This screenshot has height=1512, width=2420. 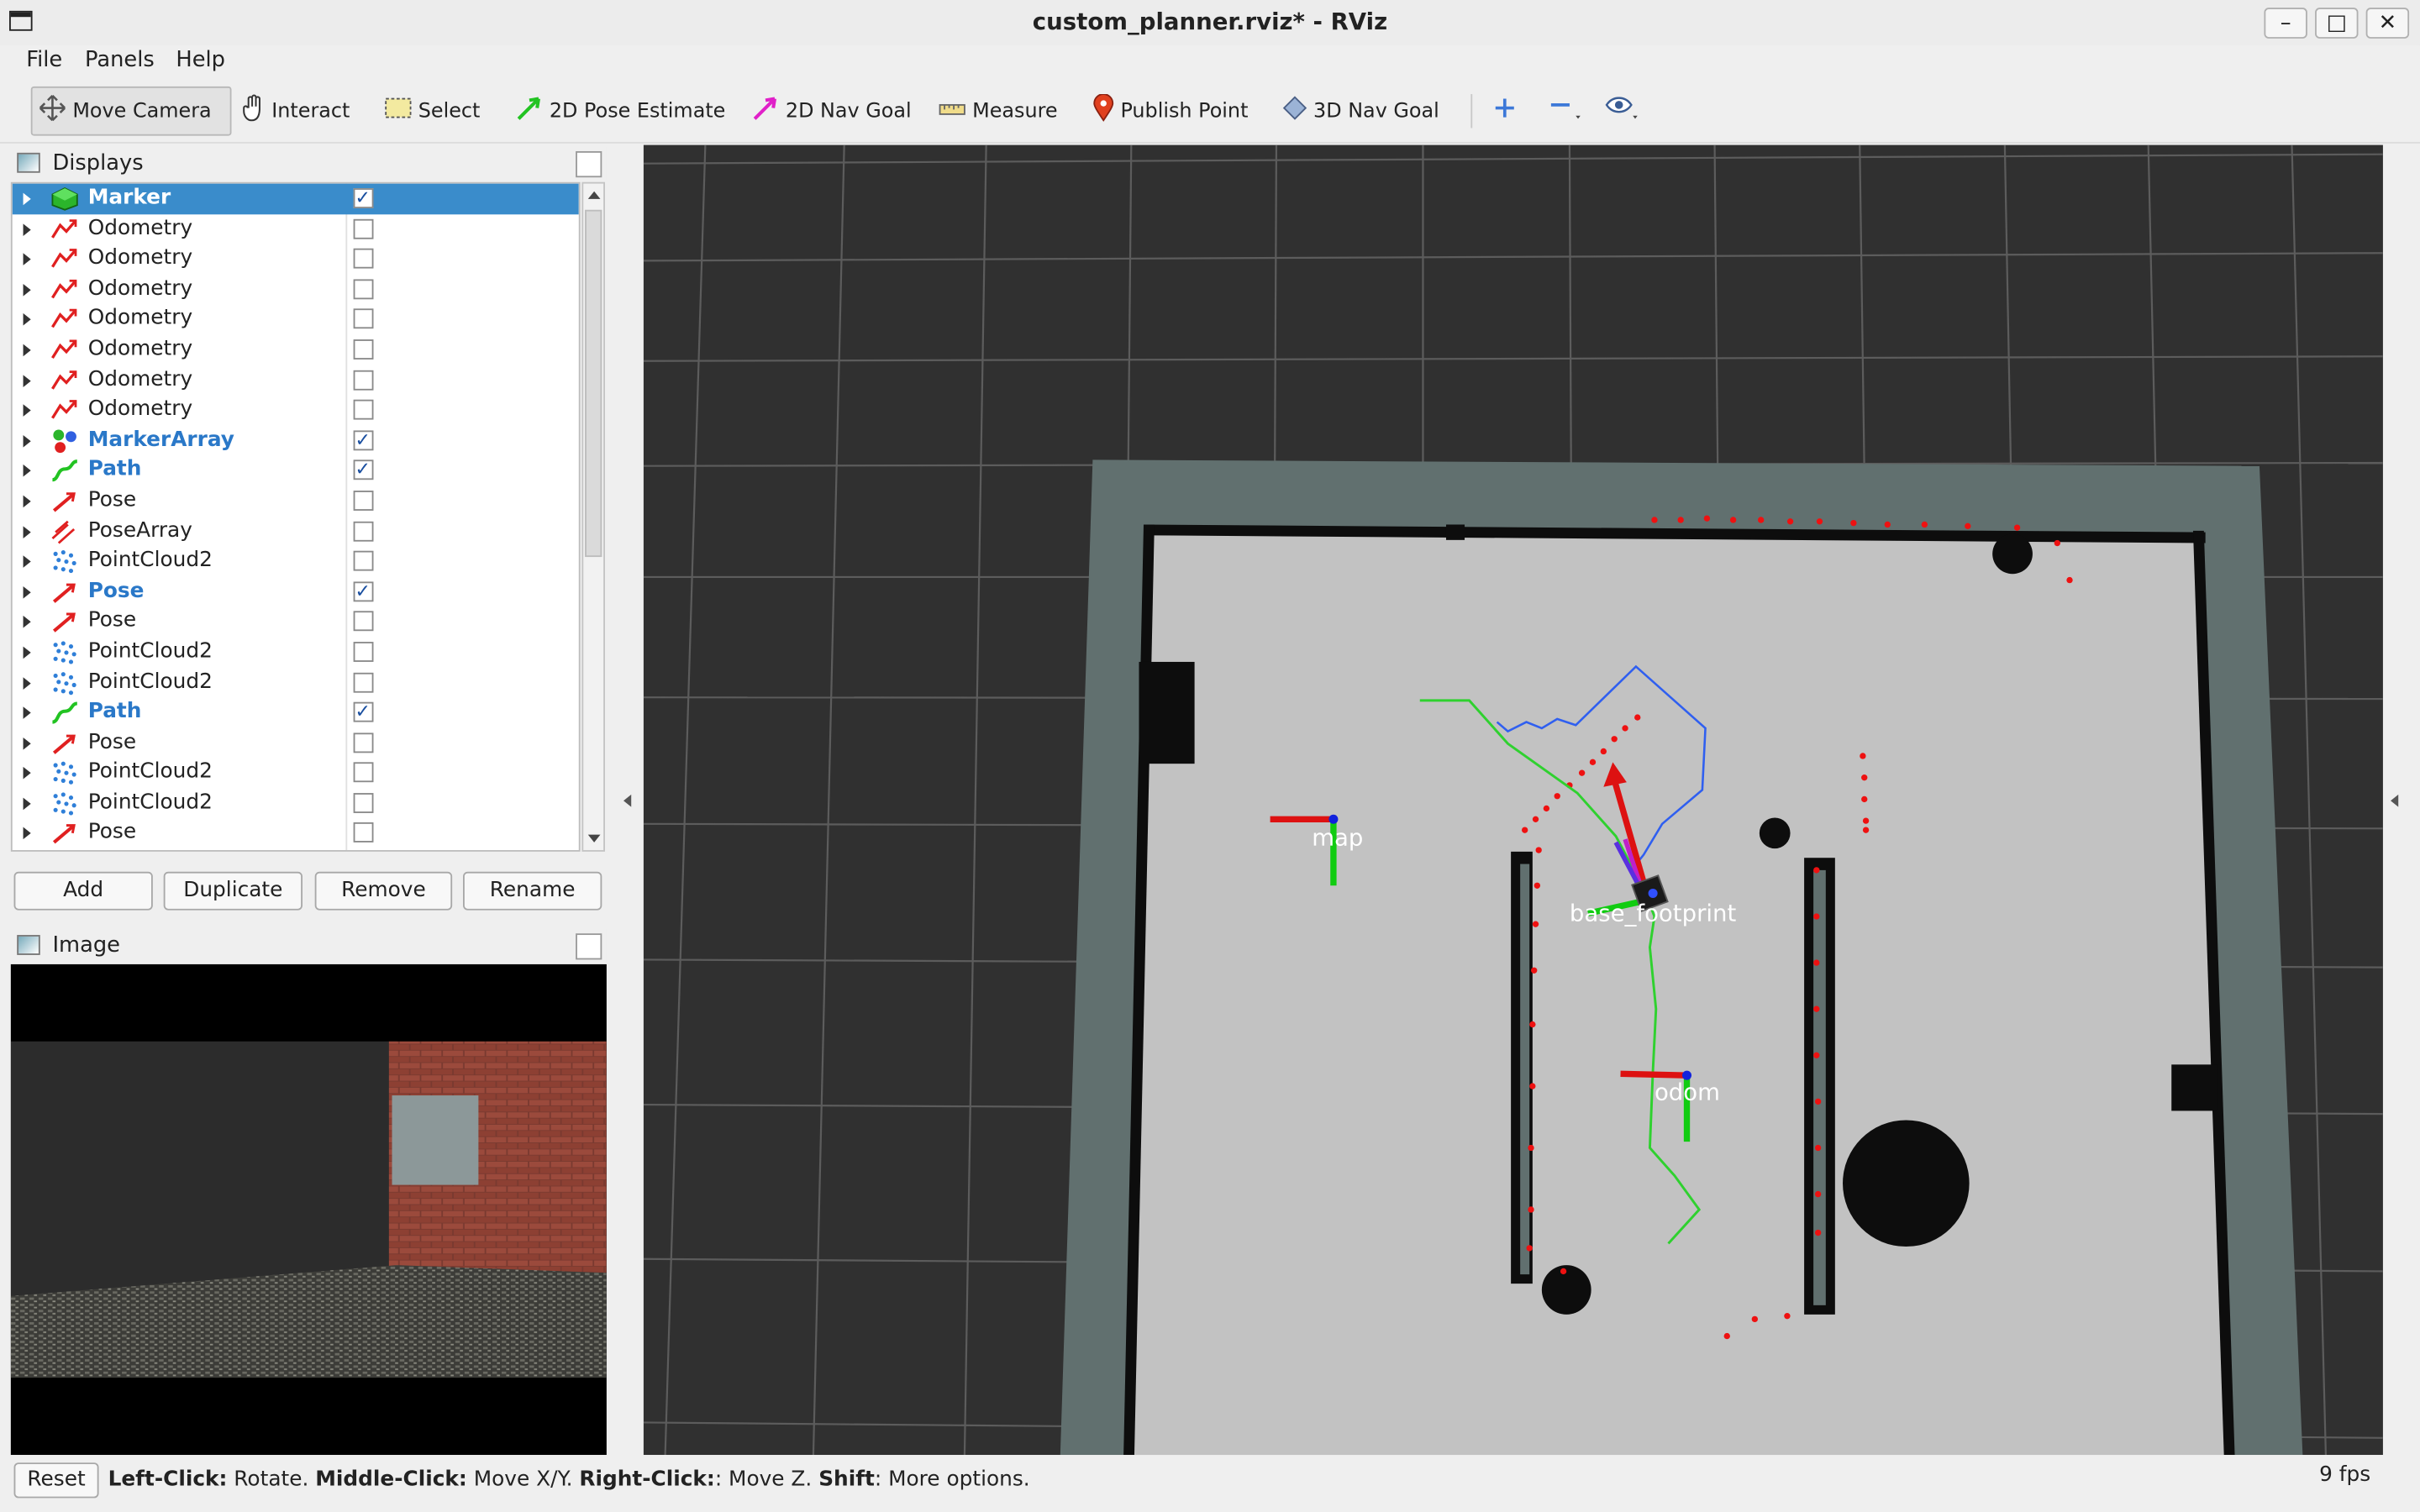 I want to click on left-splitter-handle, so click(x=628, y=800).